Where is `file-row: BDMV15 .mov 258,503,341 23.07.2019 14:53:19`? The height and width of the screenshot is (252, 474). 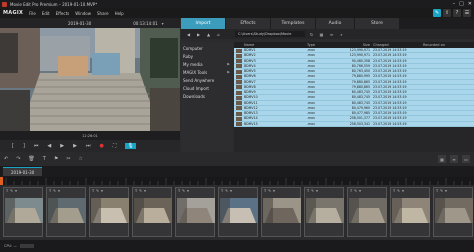 file-row: BDMV15 .mov 258,503,341 23.07.2019 14:53:19 is located at coordinates (354, 124).